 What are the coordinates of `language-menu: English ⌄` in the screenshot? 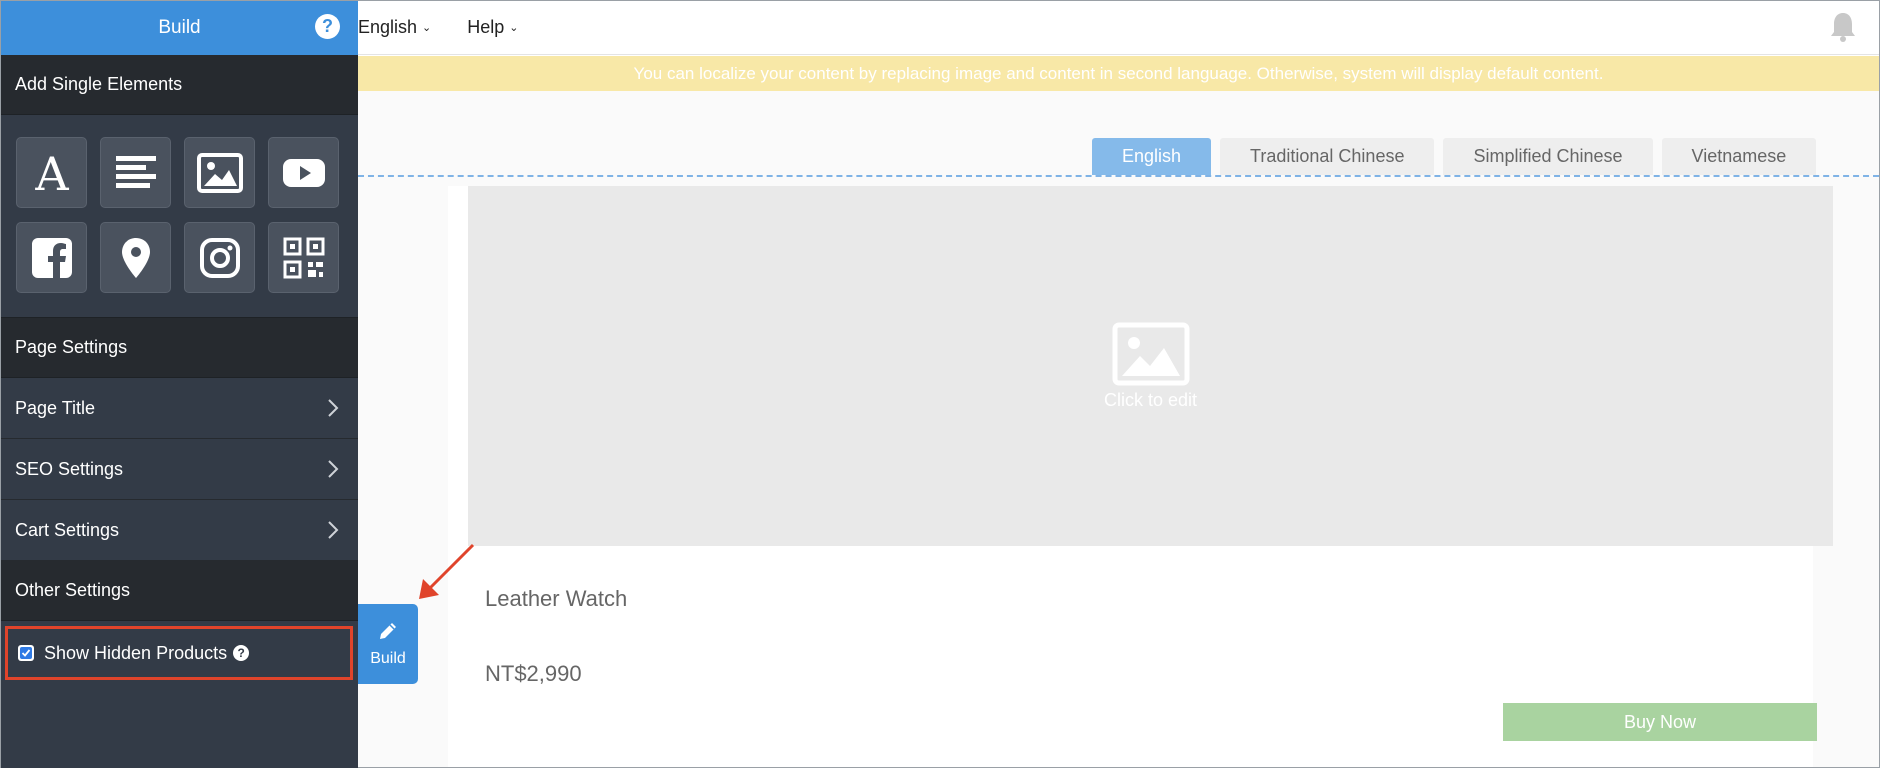 It's located at (394, 27).